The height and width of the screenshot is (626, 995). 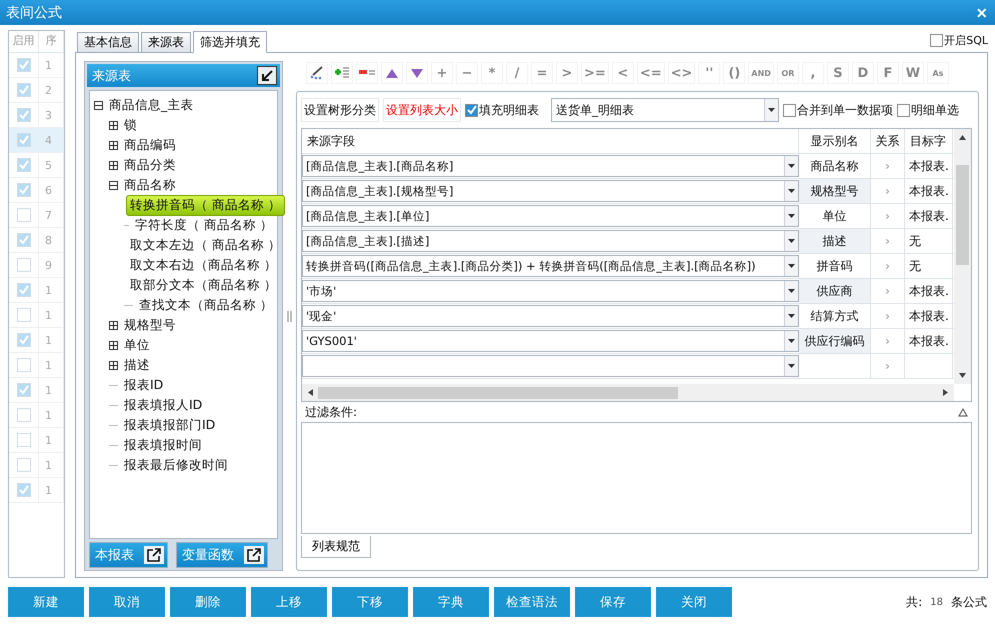 What do you see at coordinates (127, 602) in the screenshot?
I see `action-button: 取消` at bounding box center [127, 602].